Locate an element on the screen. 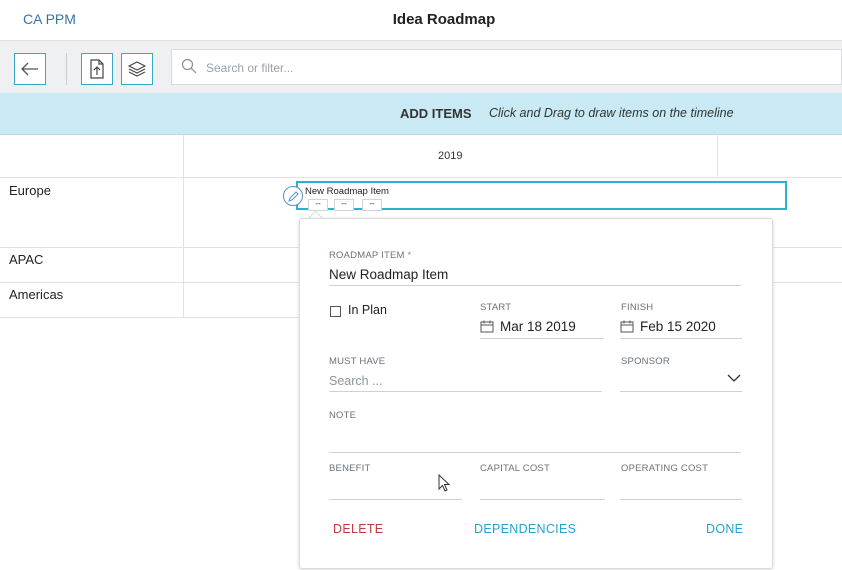  search-box is located at coordinates (506, 67).